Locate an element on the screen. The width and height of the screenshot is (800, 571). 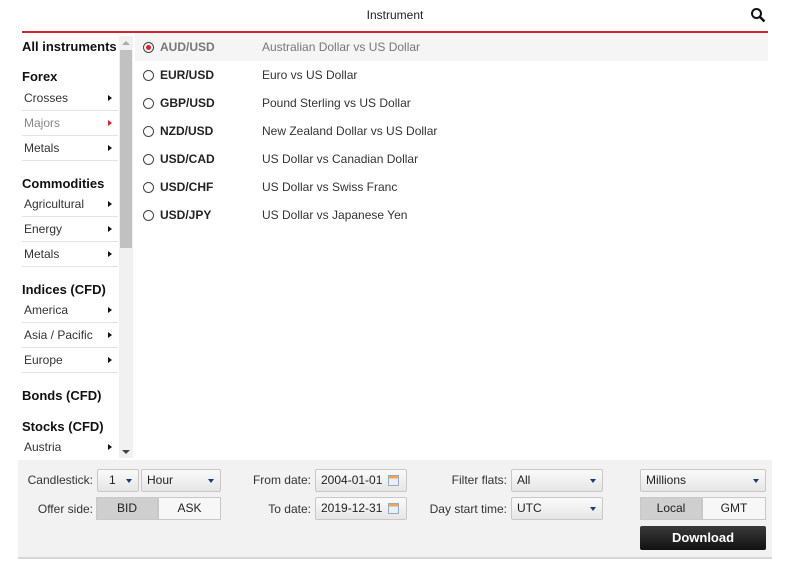
instrument-symbol: USD/CHF is located at coordinates (187, 187).